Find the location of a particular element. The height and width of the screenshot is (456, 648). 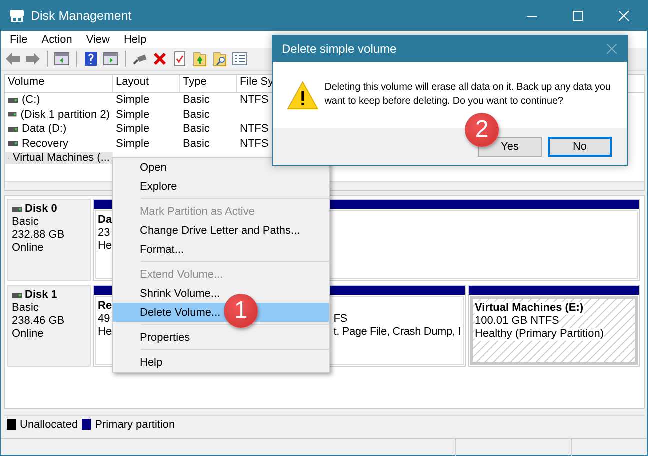

table-cell: Data (D:) is located at coordinates (59, 129).